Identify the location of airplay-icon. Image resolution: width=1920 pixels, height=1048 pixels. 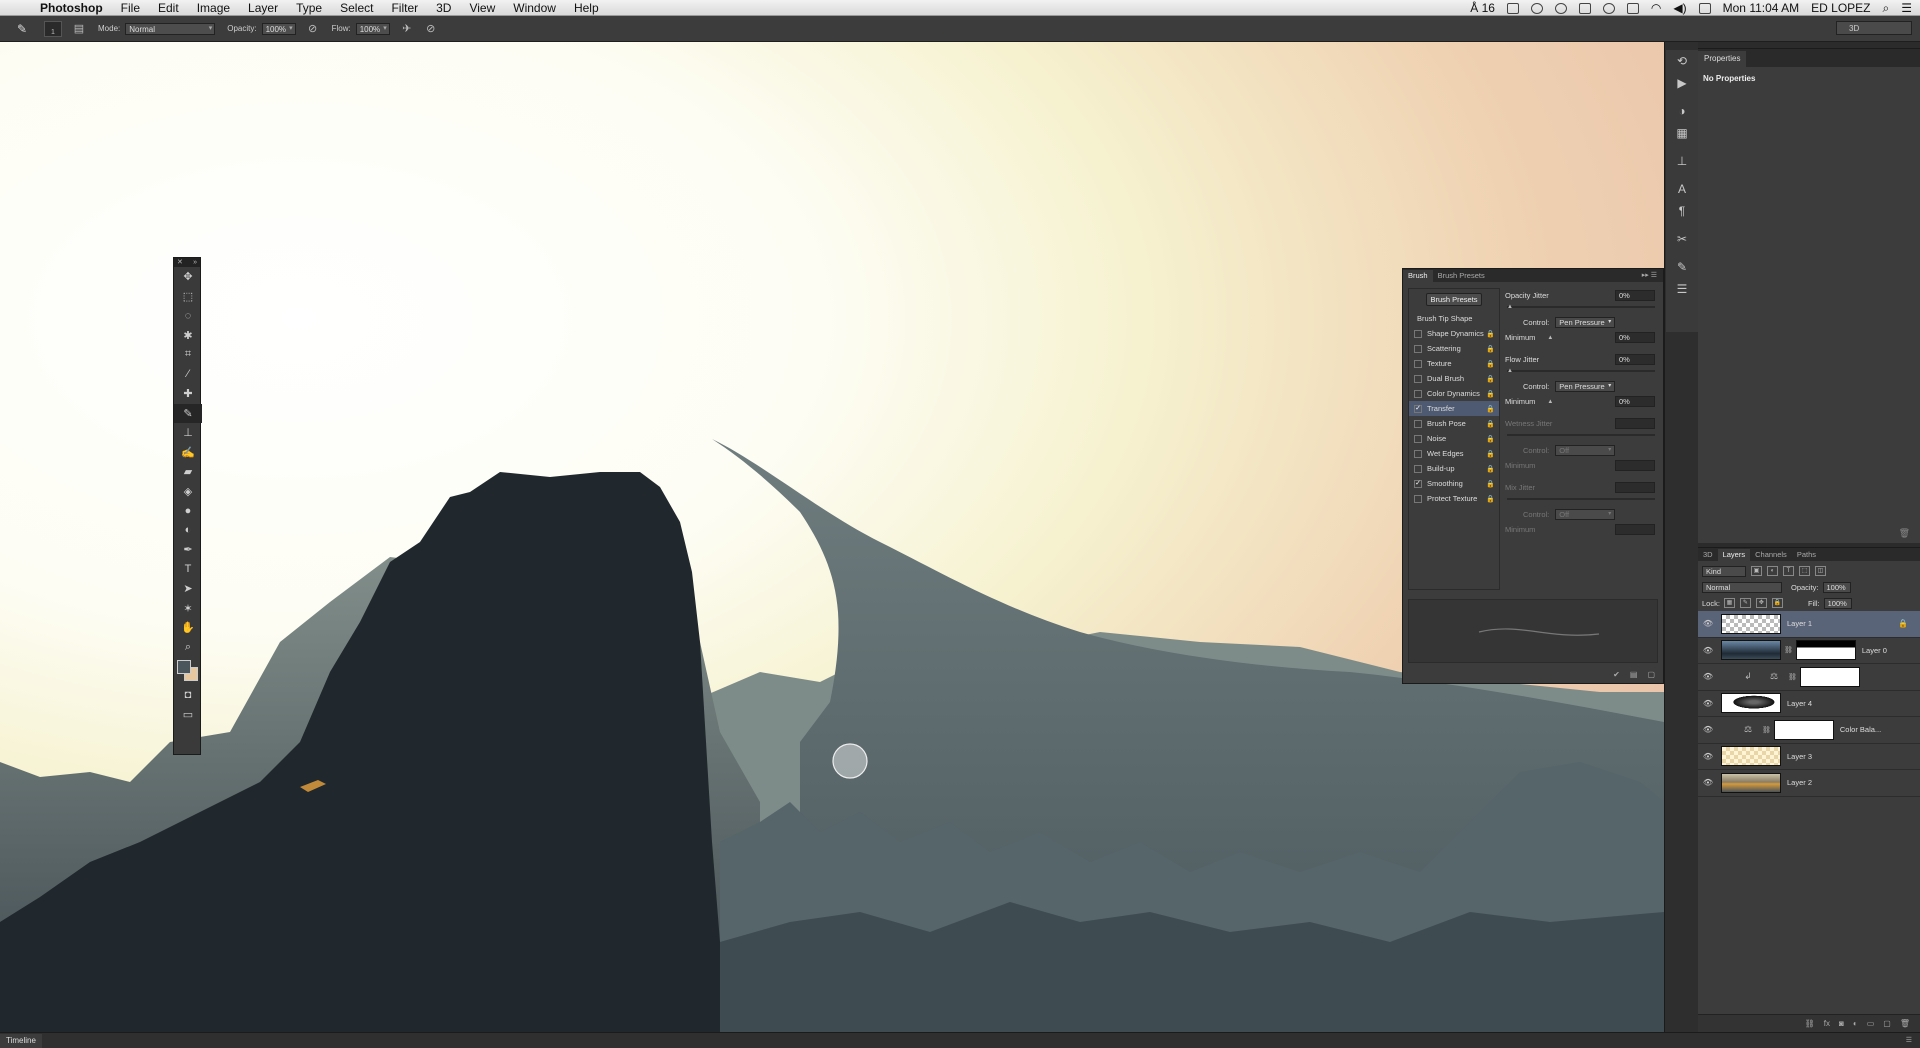
(1632, 8).